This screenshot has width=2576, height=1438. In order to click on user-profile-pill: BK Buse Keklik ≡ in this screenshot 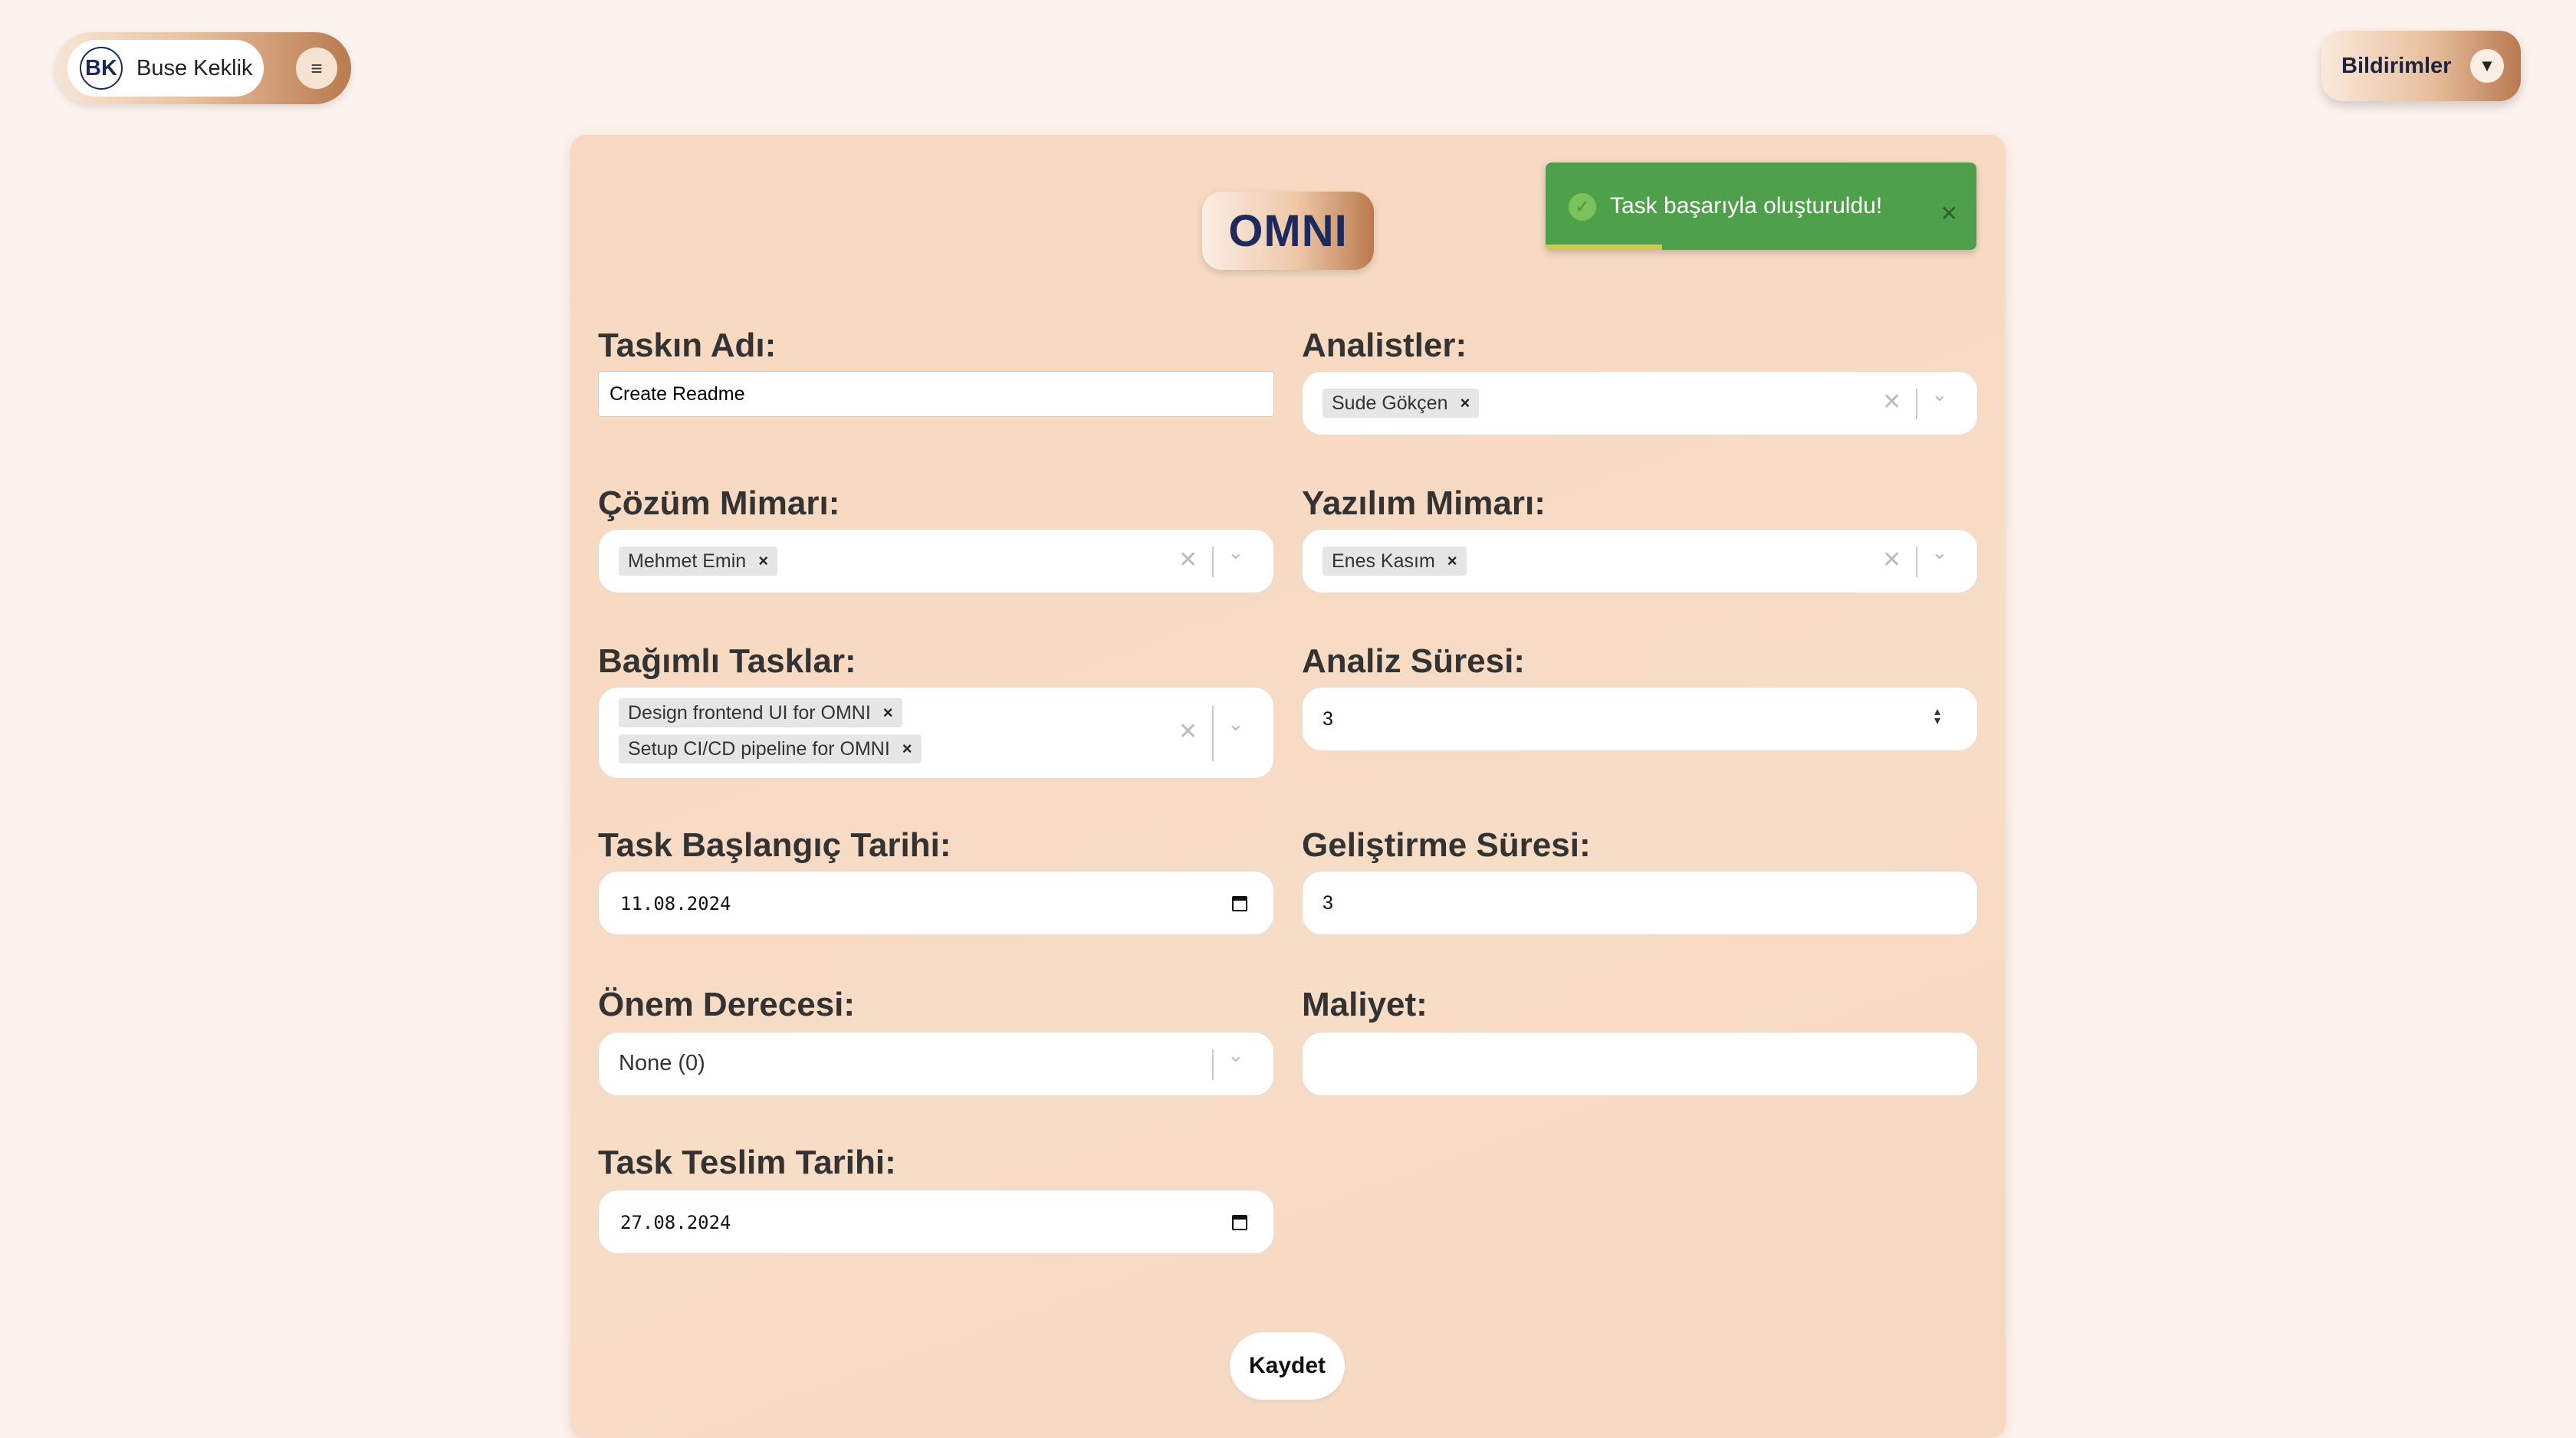, I will do `click(203, 68)`.